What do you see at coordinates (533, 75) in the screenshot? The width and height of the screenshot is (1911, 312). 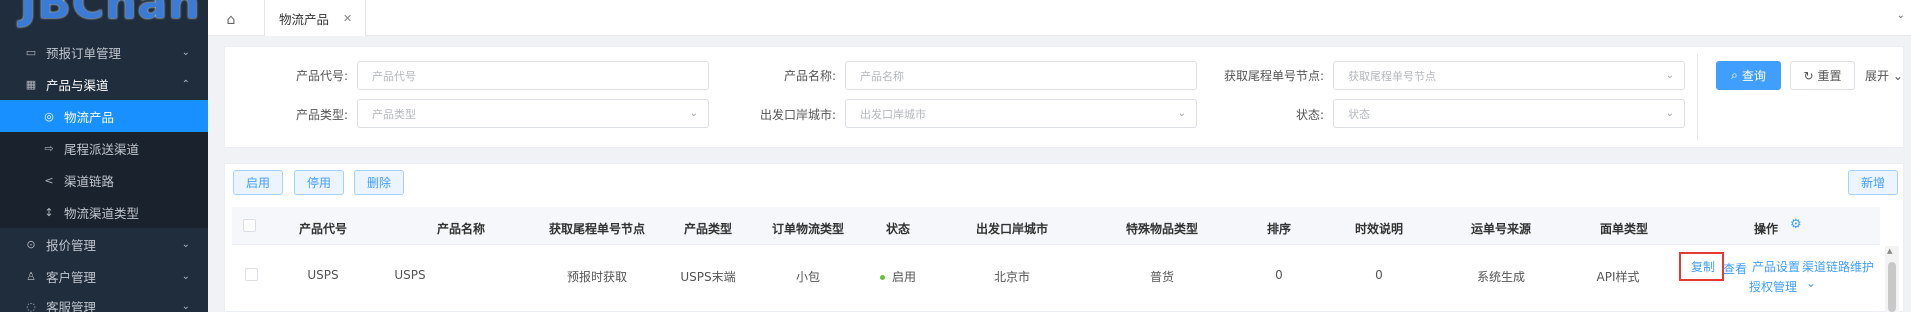 I see `product-code-input: 产品代号` at bounding box center [533, 75].